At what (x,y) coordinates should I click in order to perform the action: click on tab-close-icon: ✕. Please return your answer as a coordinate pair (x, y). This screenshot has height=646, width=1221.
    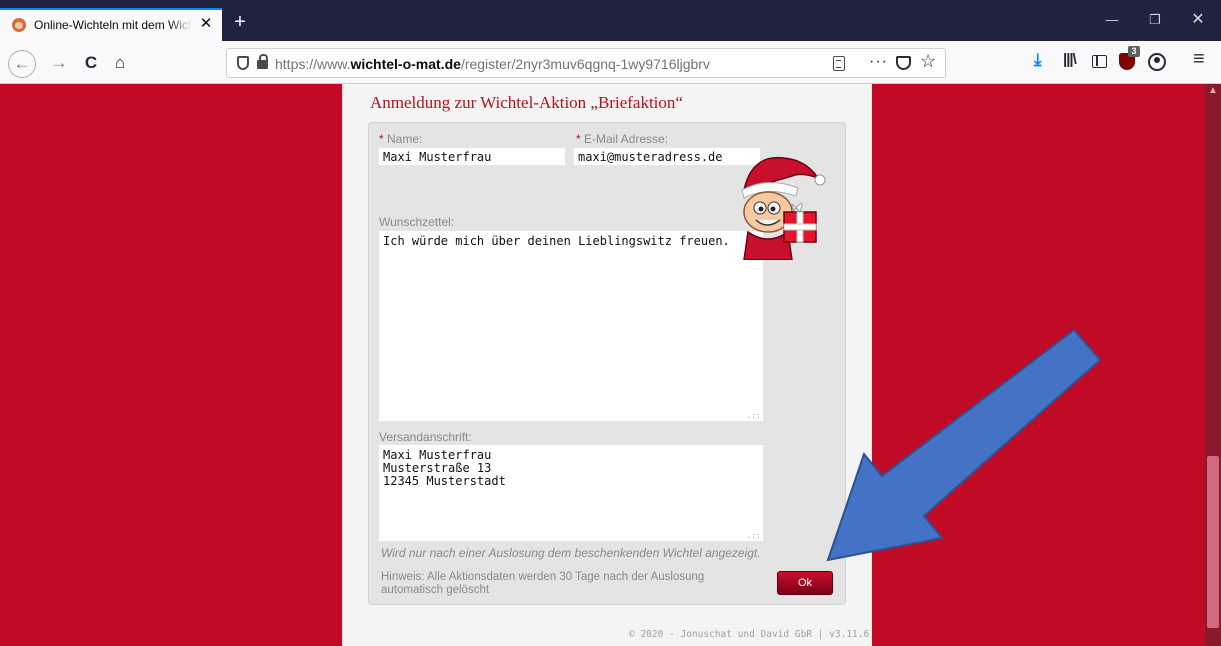
    Looking at the image, I should click on (206, 24).